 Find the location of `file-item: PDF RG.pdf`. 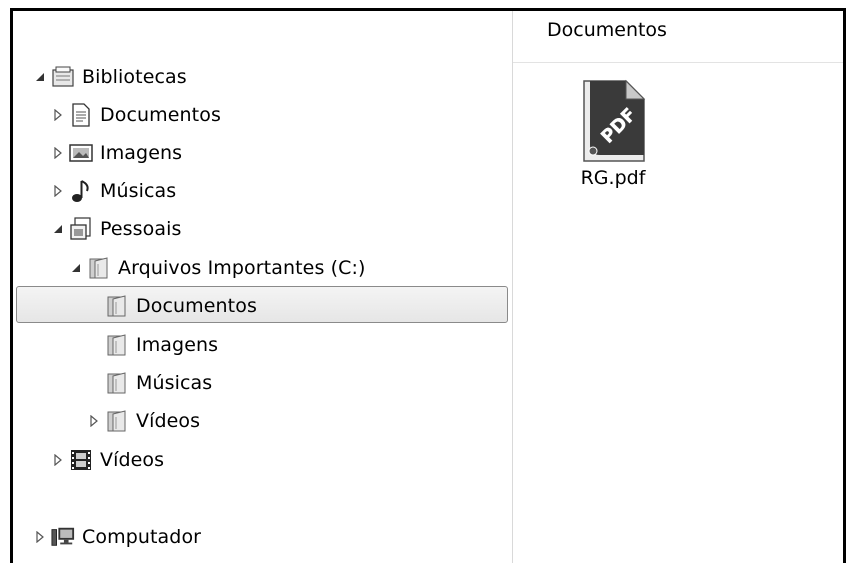

file-item: PDF RG.pdf is located at coordinates (613, 134).